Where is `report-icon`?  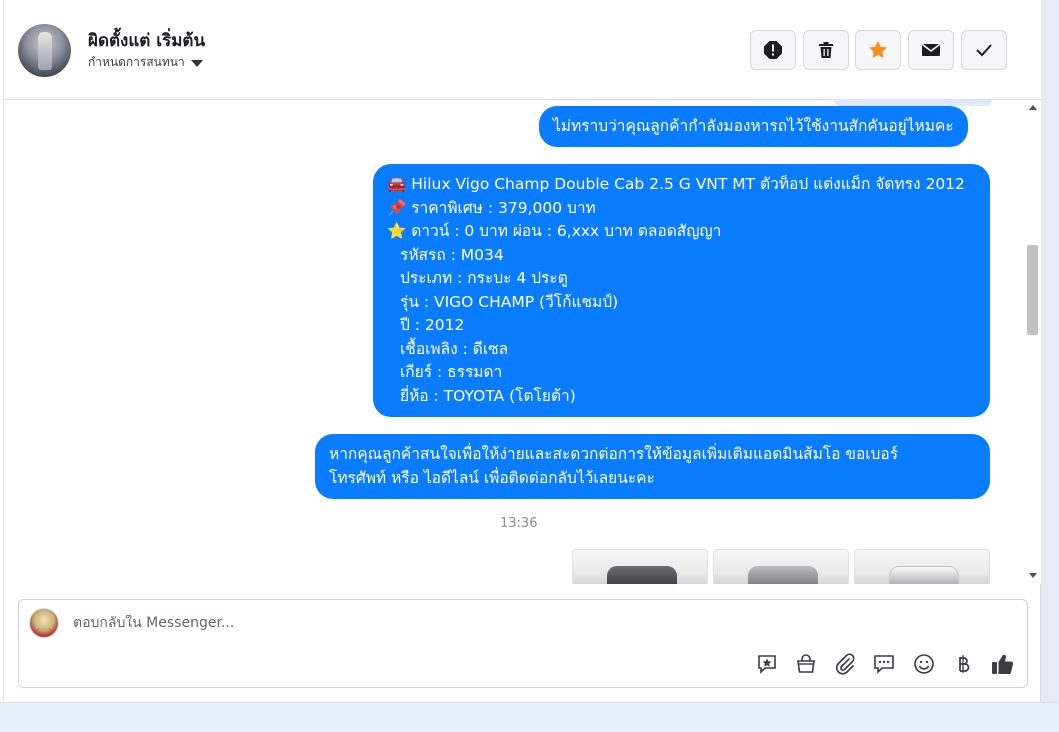
report-icon is located at coordinates (773, 50).